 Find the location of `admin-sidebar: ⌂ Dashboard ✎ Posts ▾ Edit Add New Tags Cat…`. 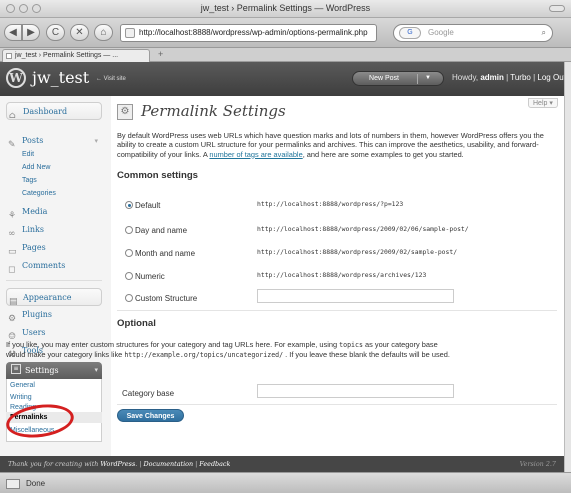

admin-sidebar: ⌂ Dashboard ✎ Posts ▾ Edit Add New Tags Cat… is located at coordinates (55, 284).